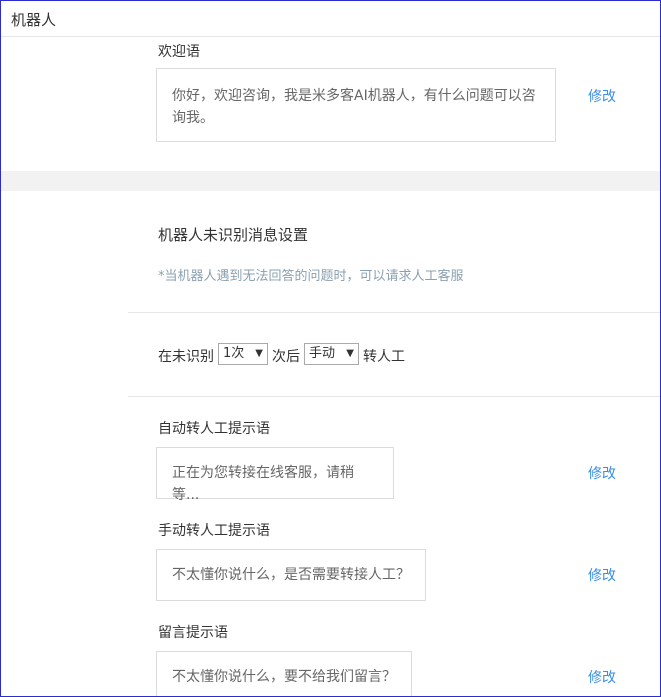  What do you see at coordinates (286, 357) in the screenshot?
I see `rule-middle: 次后` at bounding box center [286, 357].